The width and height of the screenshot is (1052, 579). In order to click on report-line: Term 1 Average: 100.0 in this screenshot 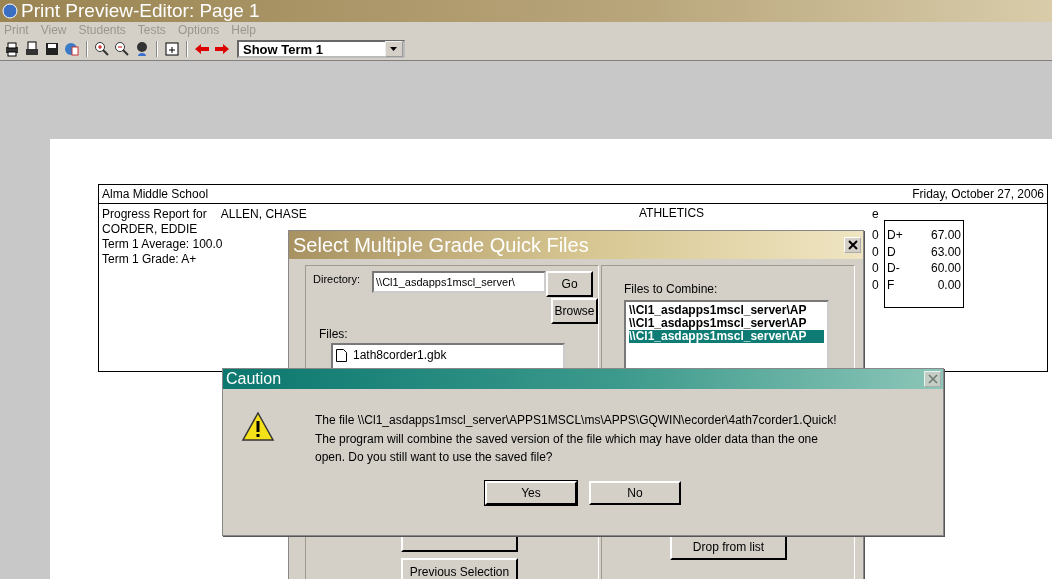, I will do `click(162, 244)`.